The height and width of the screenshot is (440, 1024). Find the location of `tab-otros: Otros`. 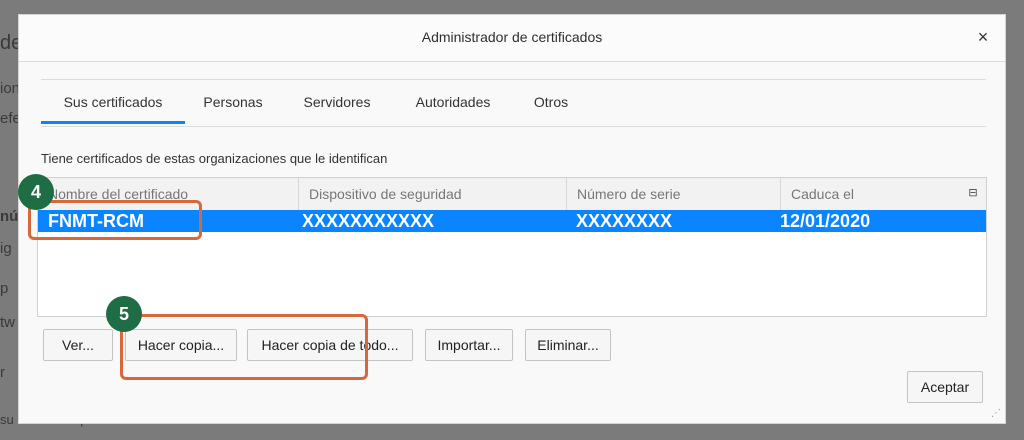

tab-otros: Otros is located at coordinates (551, 102).